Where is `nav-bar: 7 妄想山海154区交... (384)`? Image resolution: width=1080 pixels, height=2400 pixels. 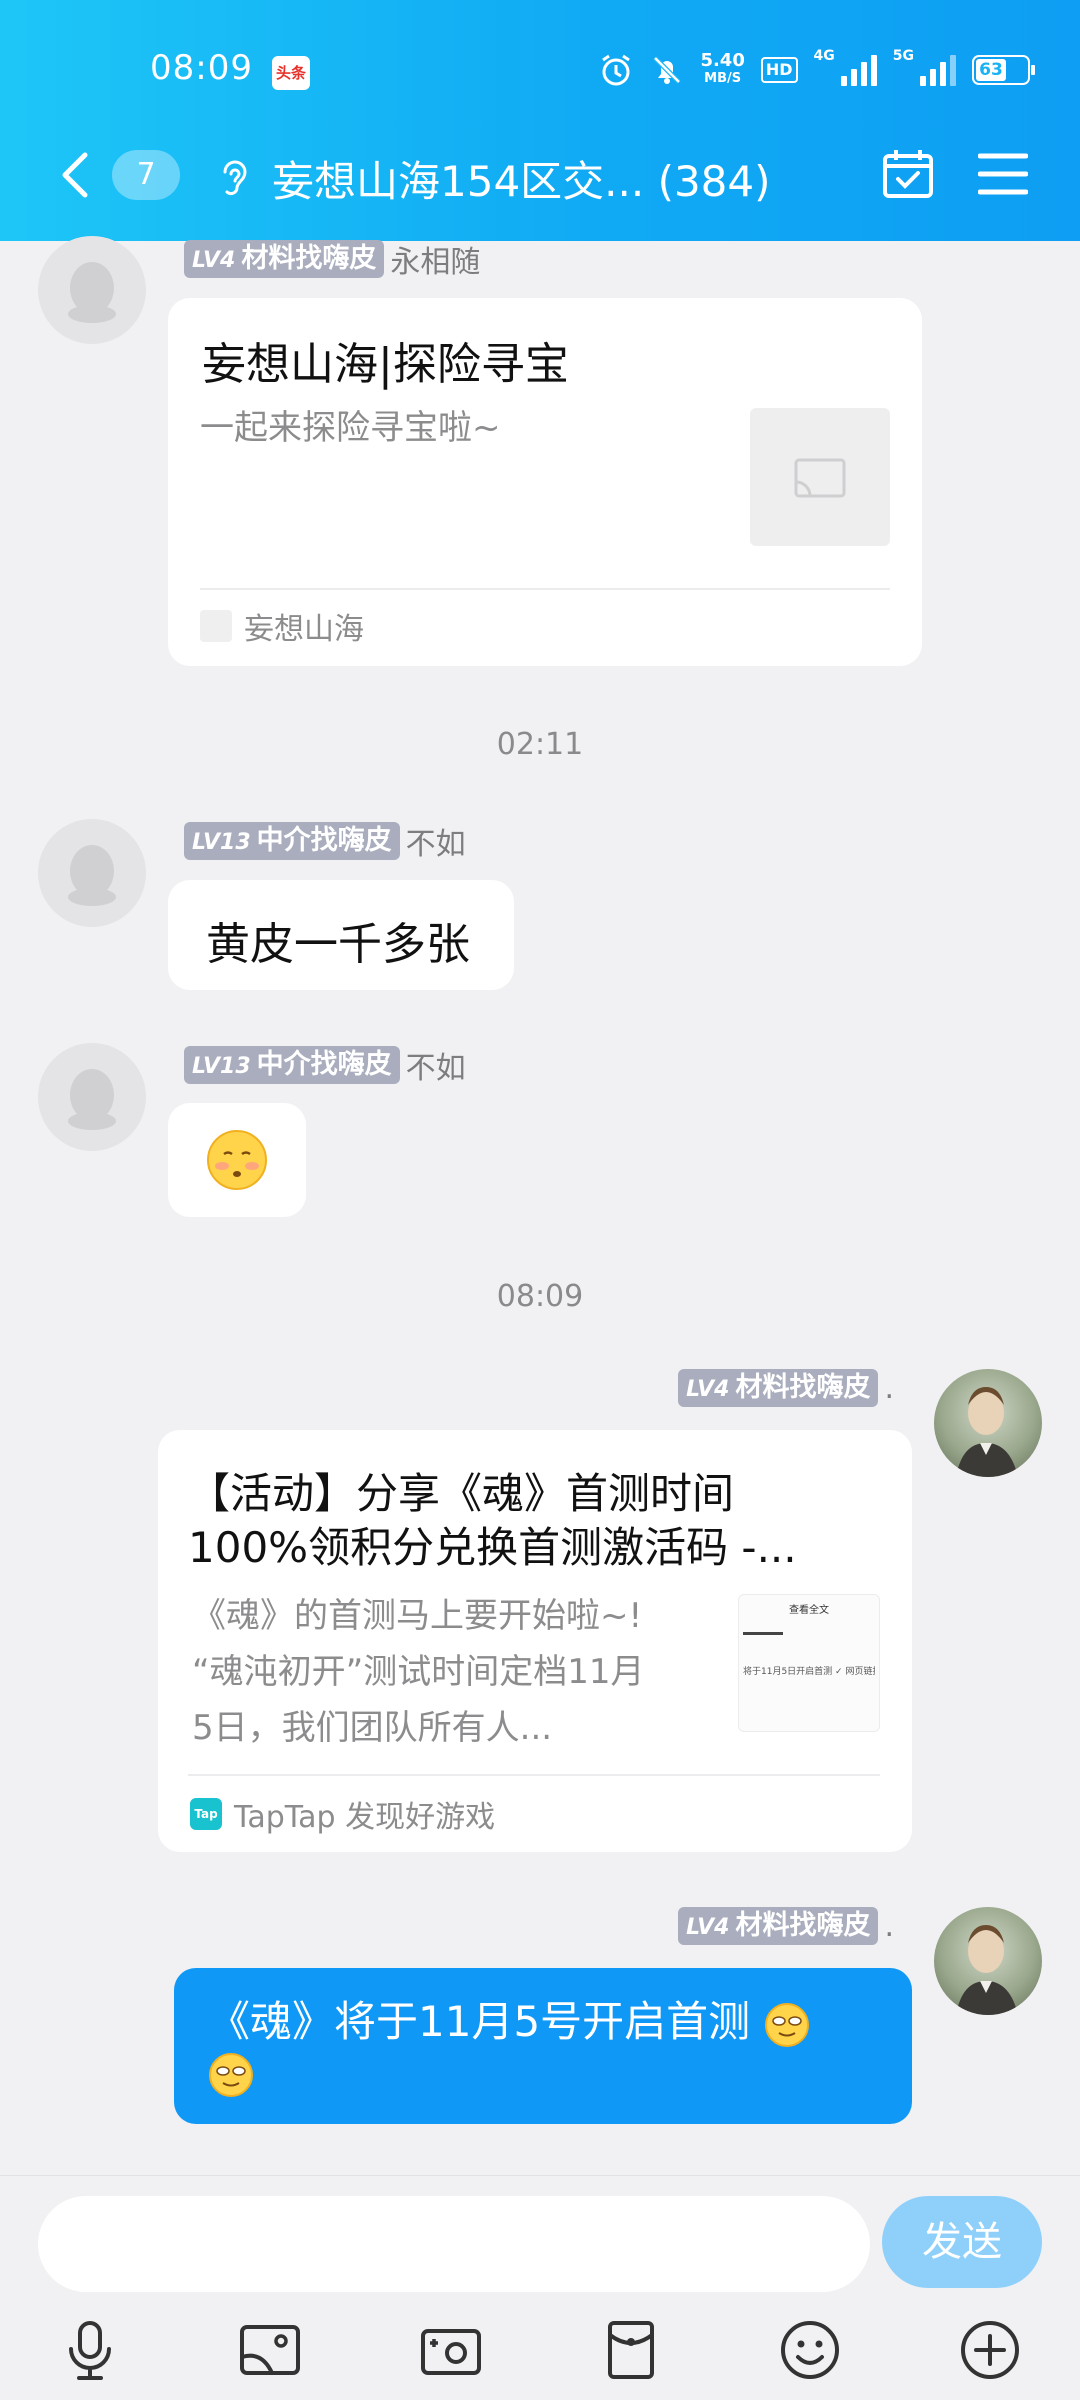
nav-bar: 7 妄想山海154区交... (384) is located at coordinates (540, 185).